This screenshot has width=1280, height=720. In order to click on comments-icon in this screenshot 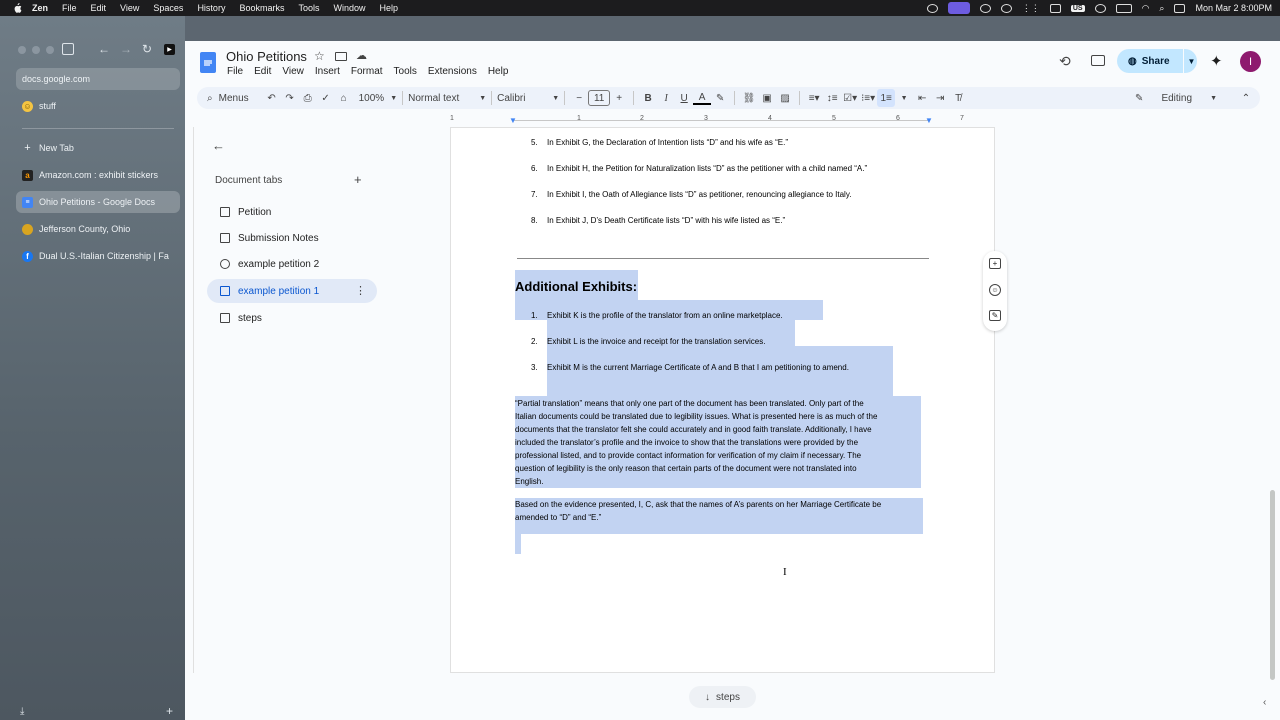, I will do `click(1098, 60)`.